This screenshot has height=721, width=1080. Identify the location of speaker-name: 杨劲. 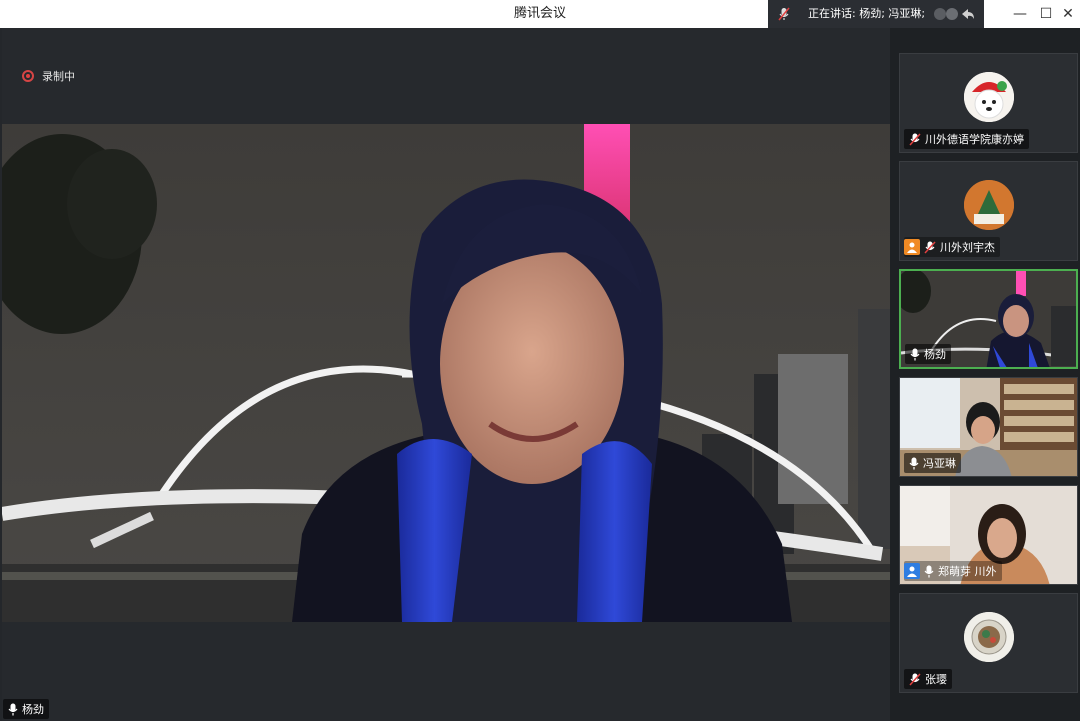
(33, 709).